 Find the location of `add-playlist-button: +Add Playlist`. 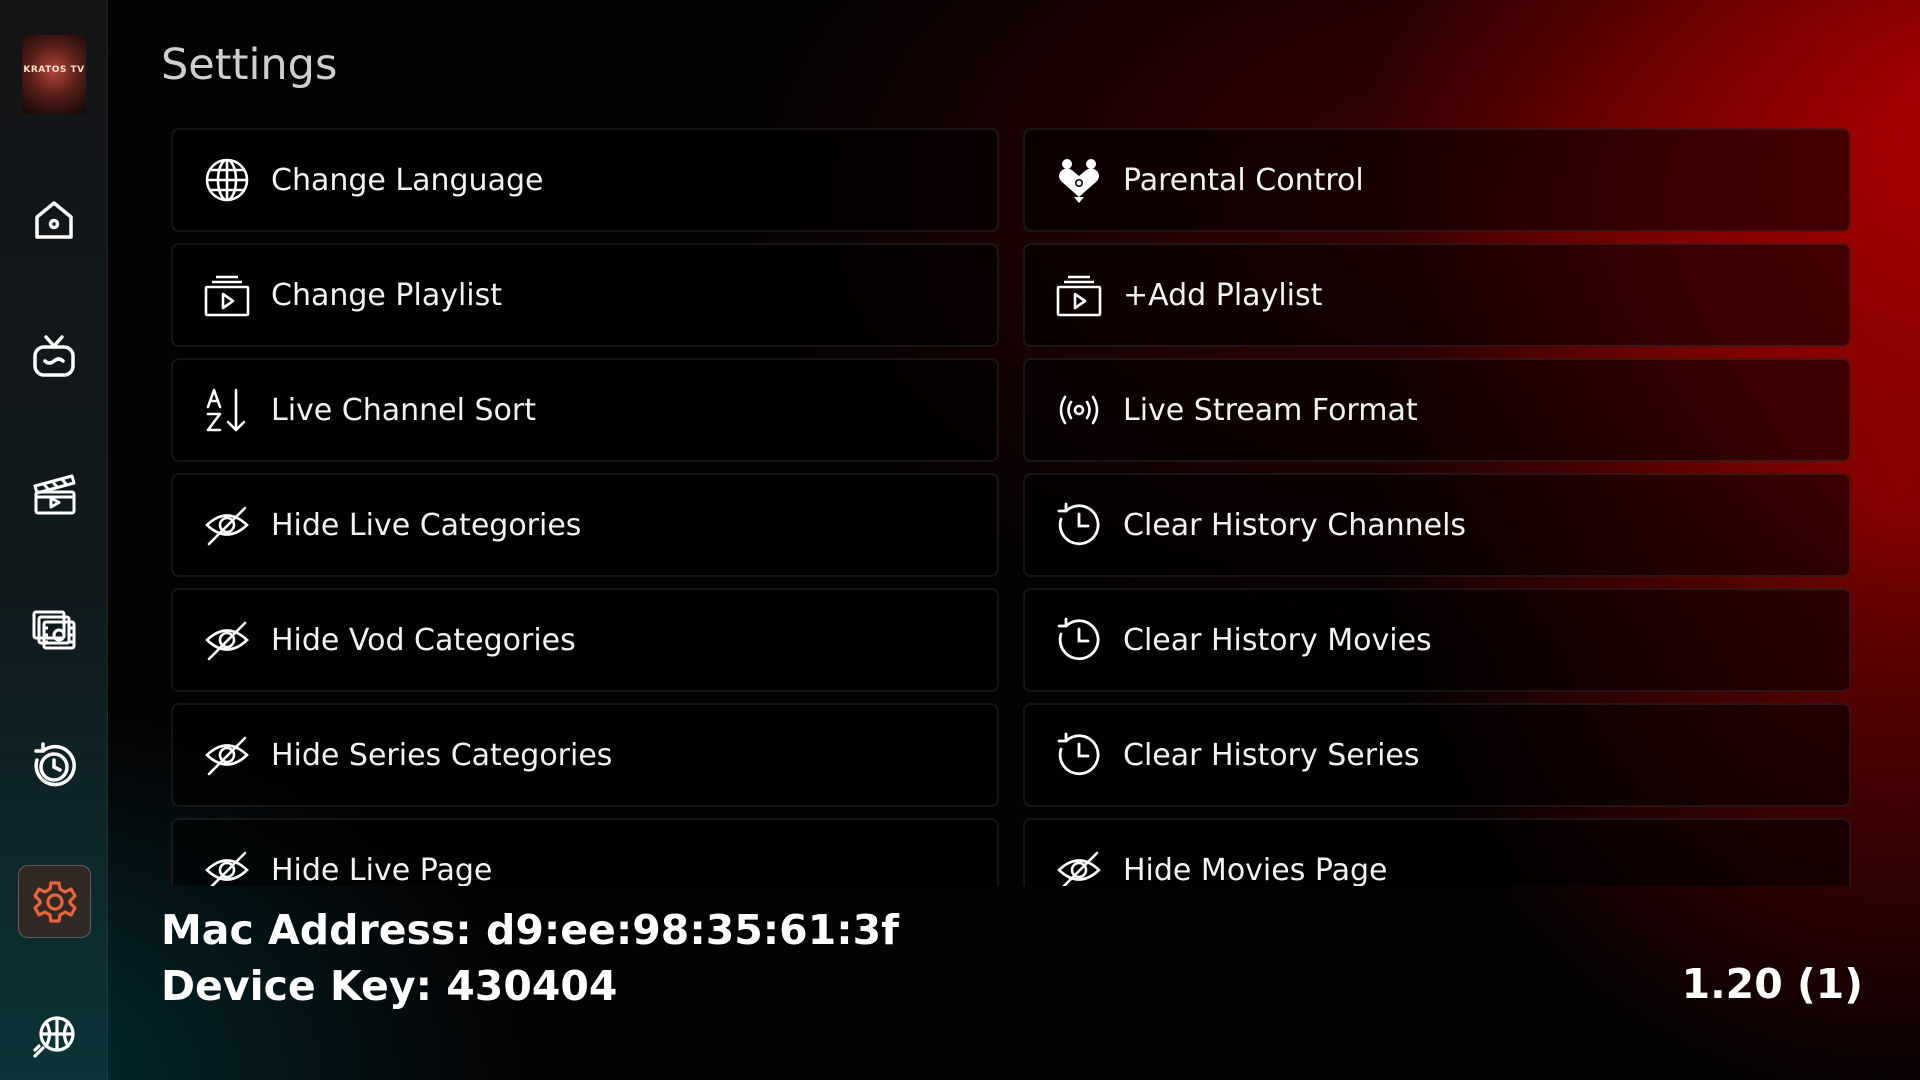

add-playlist-button: +Add Playlist is located at coordinates (1437, 295).